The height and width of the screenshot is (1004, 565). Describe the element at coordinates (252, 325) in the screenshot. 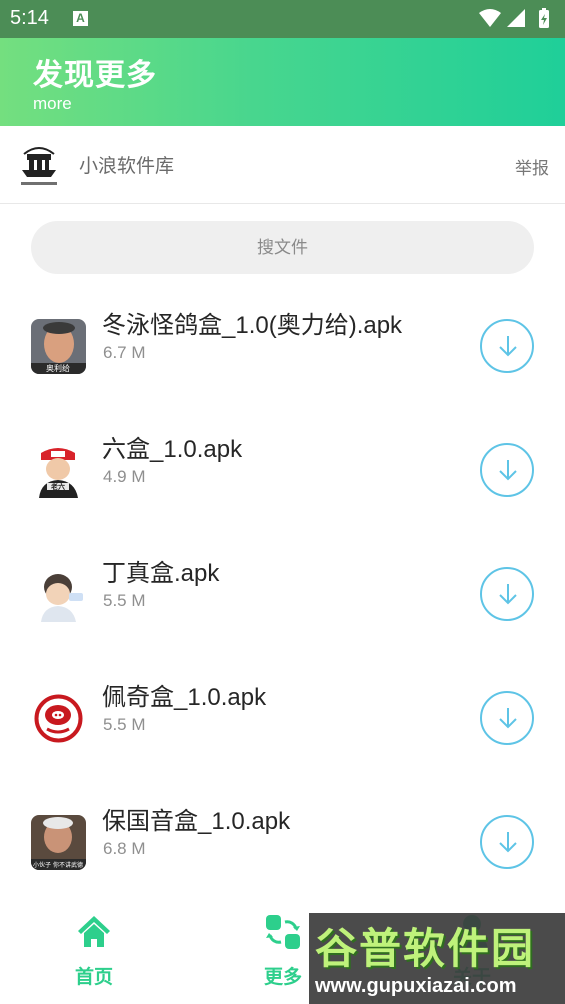

I see `file-name: 冬泳怪鸽盒_1.0(奥力给).apk` at that location.